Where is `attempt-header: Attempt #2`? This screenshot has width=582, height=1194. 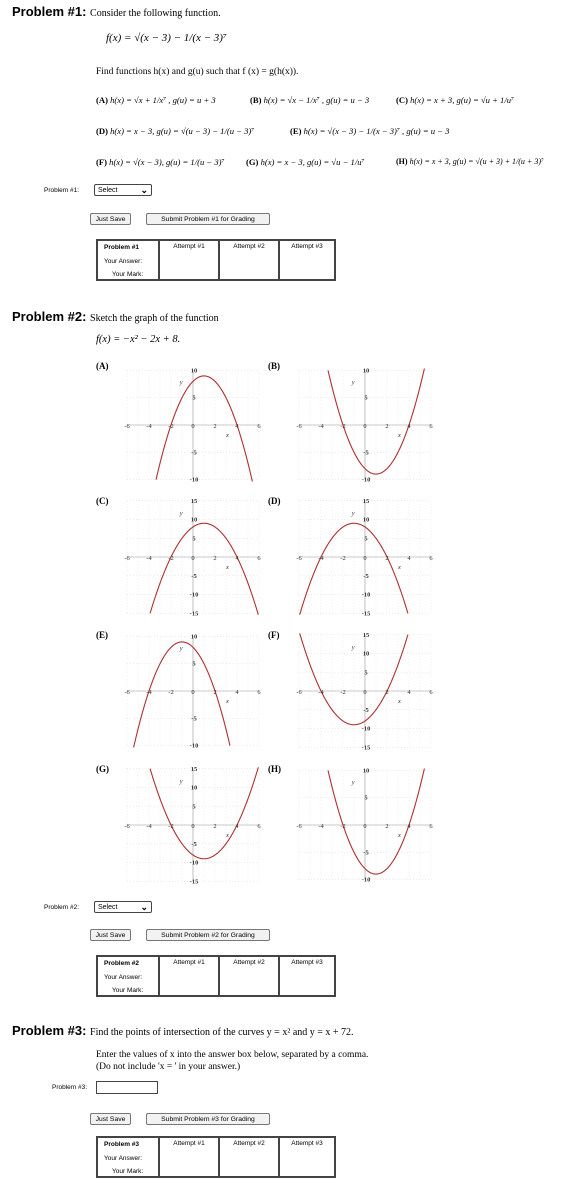 attempt-header: Attempt #2 is located at coordinates (249, 962).